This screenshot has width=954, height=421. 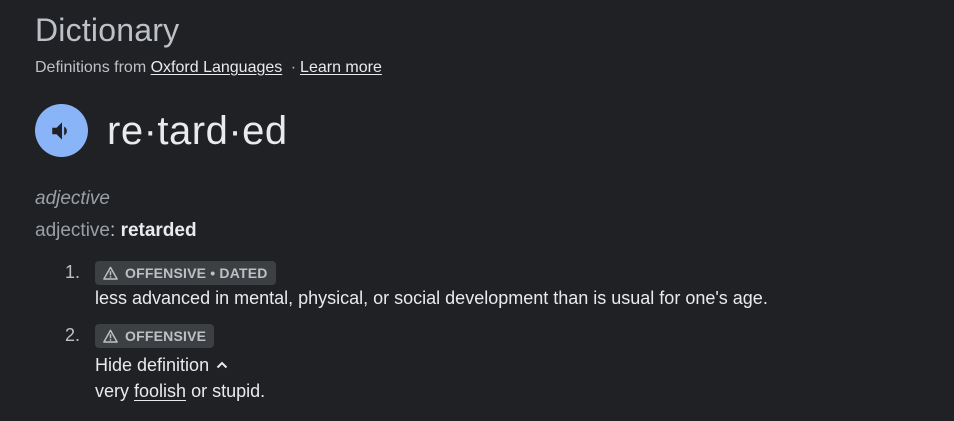 What do you see at coordinates (166, 336) in the screenshot?
I see `usage-label-text: OFFENSIVE` at bounding box center [166, 336].